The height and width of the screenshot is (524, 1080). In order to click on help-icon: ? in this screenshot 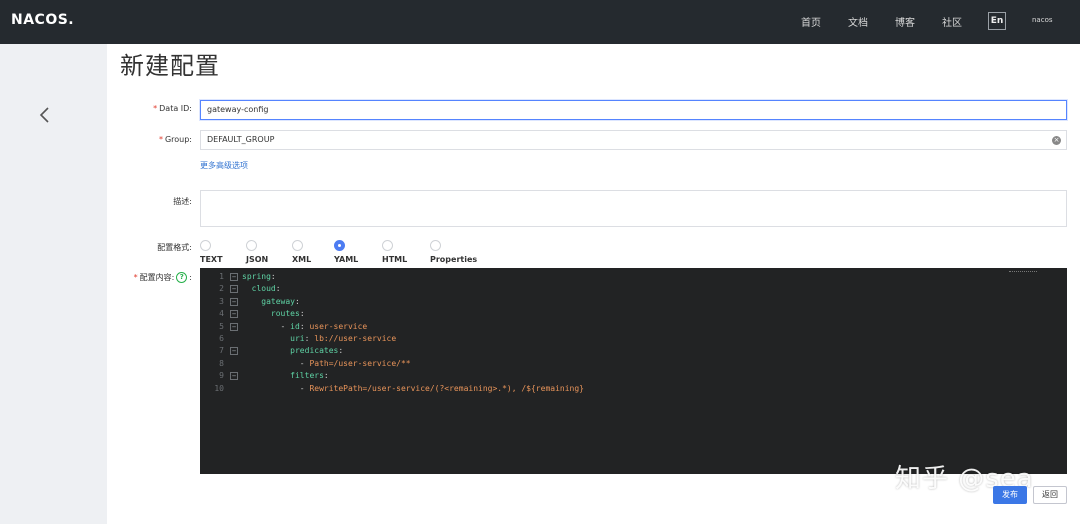, I will do `click(182, 277)`.